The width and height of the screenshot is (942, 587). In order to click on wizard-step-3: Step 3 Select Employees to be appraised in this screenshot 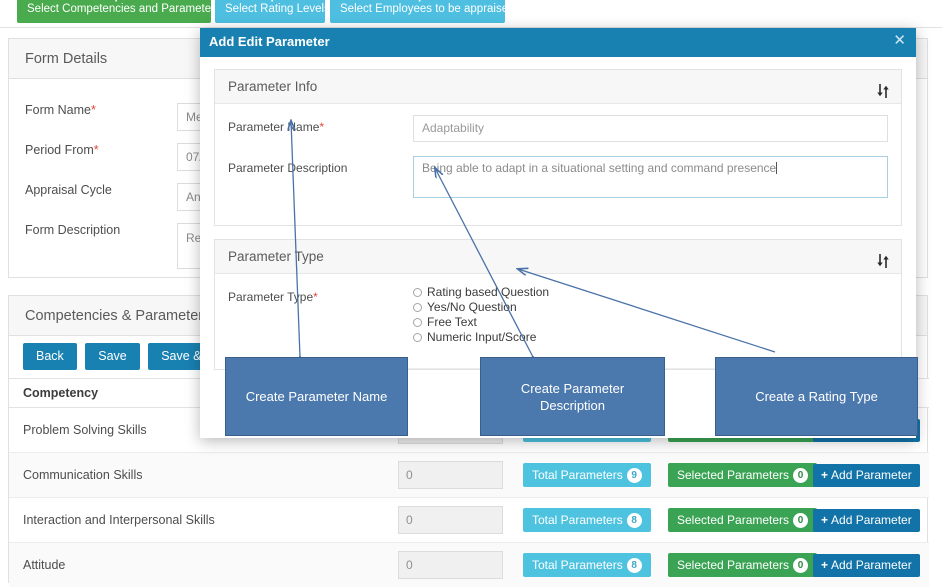, I will do `click(422, 11)`.